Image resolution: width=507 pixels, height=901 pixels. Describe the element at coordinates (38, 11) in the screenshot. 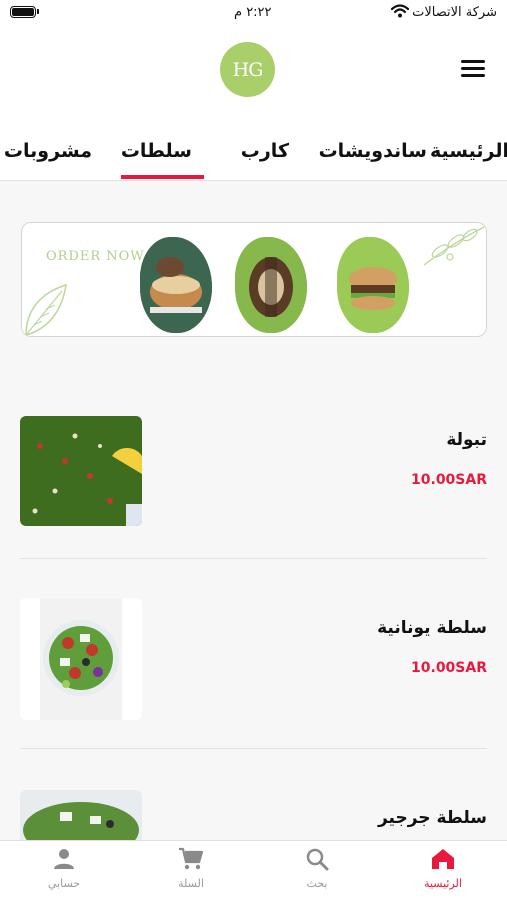

I see `battery-tip` at that location.